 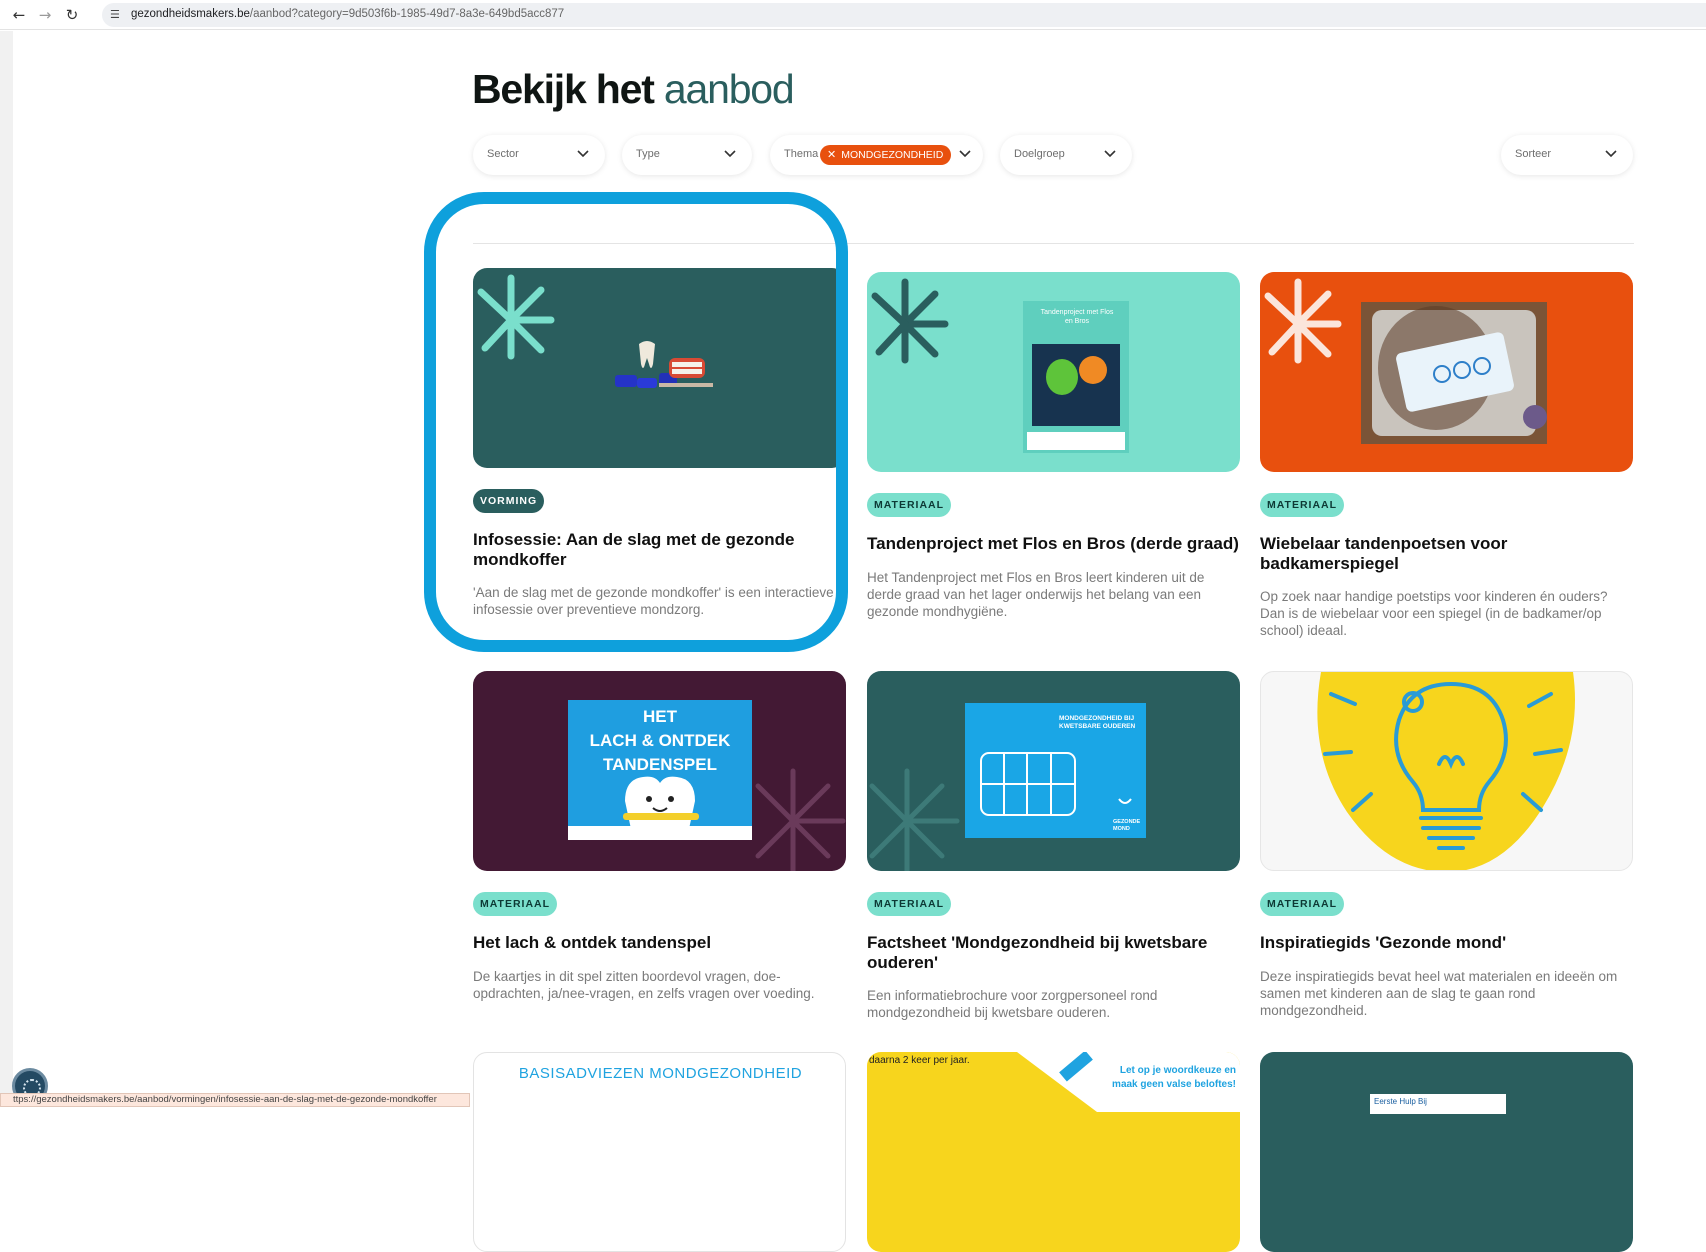 What do you see at coordinates (1533, 154) in the screenshot?
I see `sort-label: Sorteer` at bounding box center [1533, 154].